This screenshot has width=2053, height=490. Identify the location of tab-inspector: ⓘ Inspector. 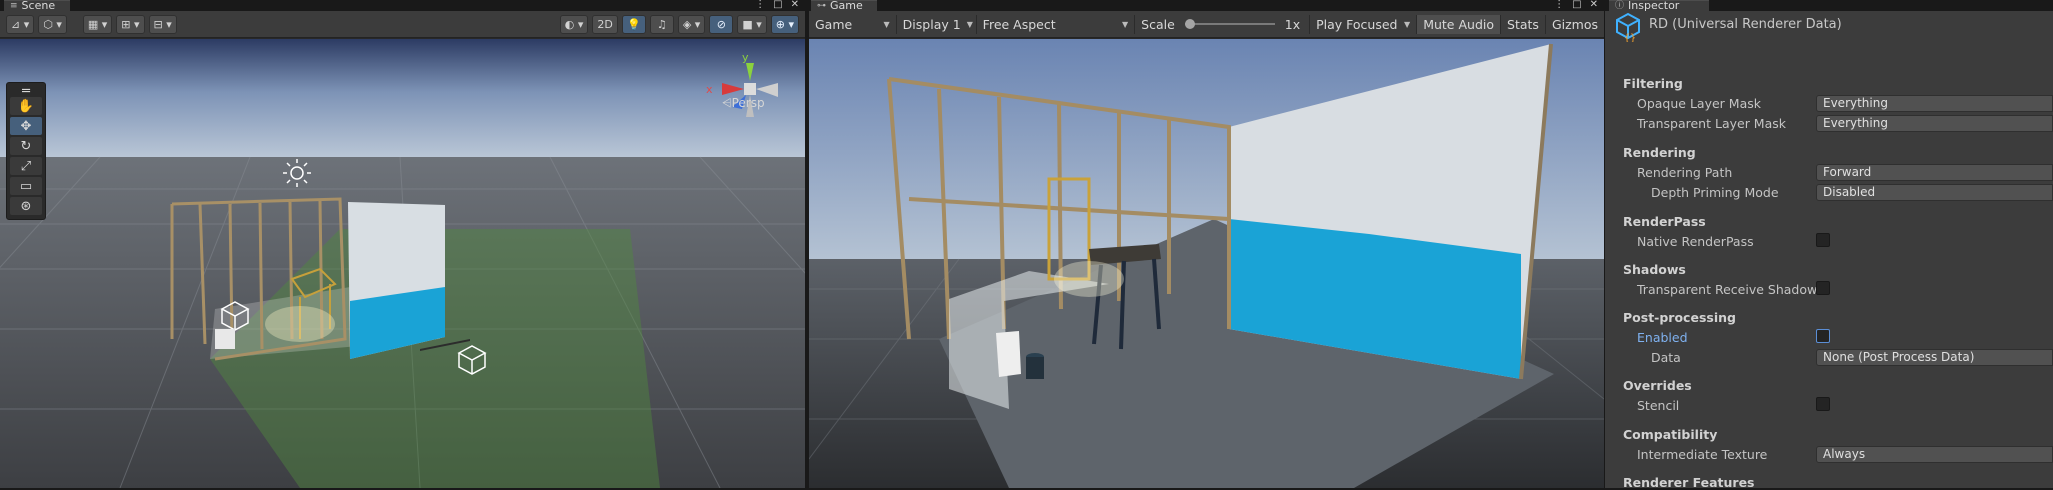
(1659, 5).